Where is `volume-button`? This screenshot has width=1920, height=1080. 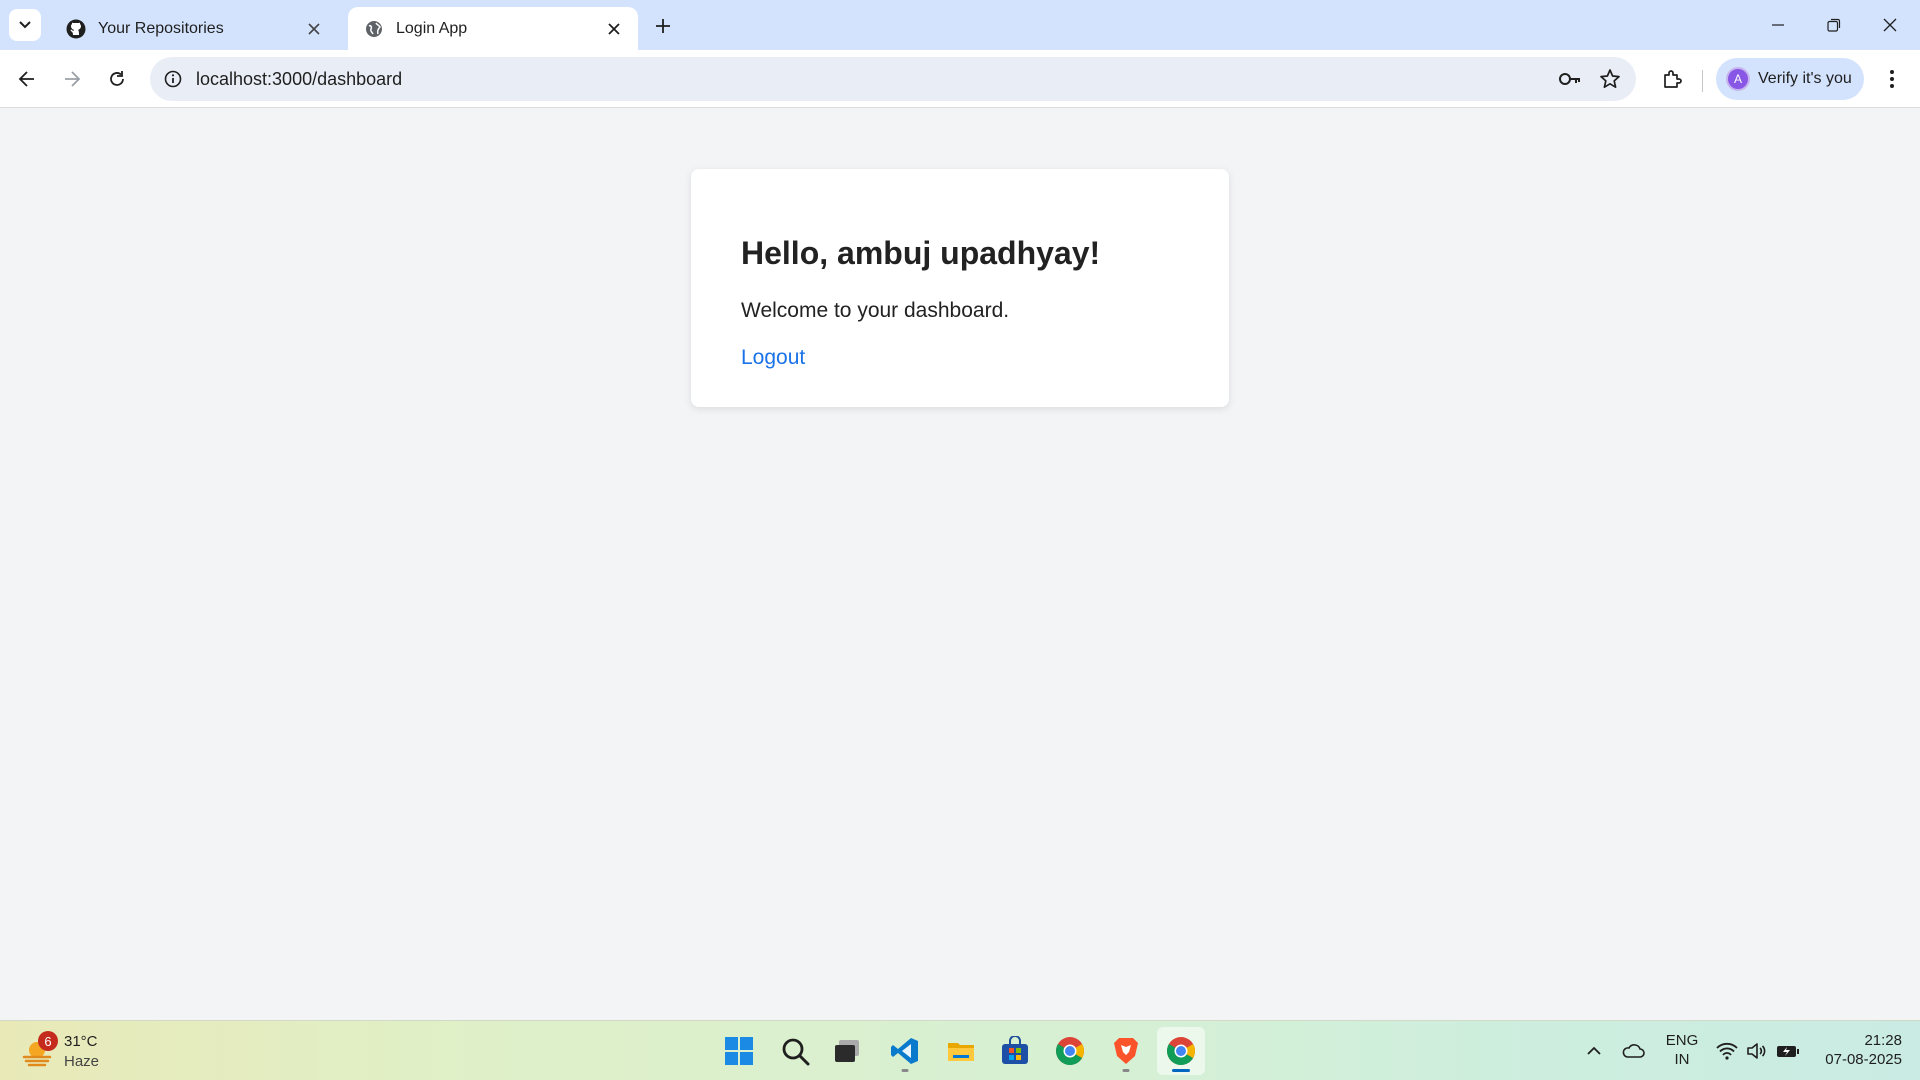
volume-button is located at coordinates (1756, 1051).